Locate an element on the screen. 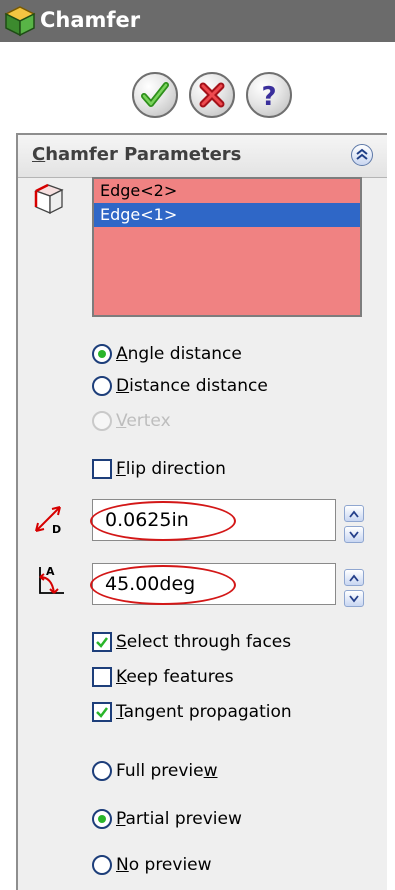 The image size is (395, 890). distance-spinner is located at coordinates (355, 526).